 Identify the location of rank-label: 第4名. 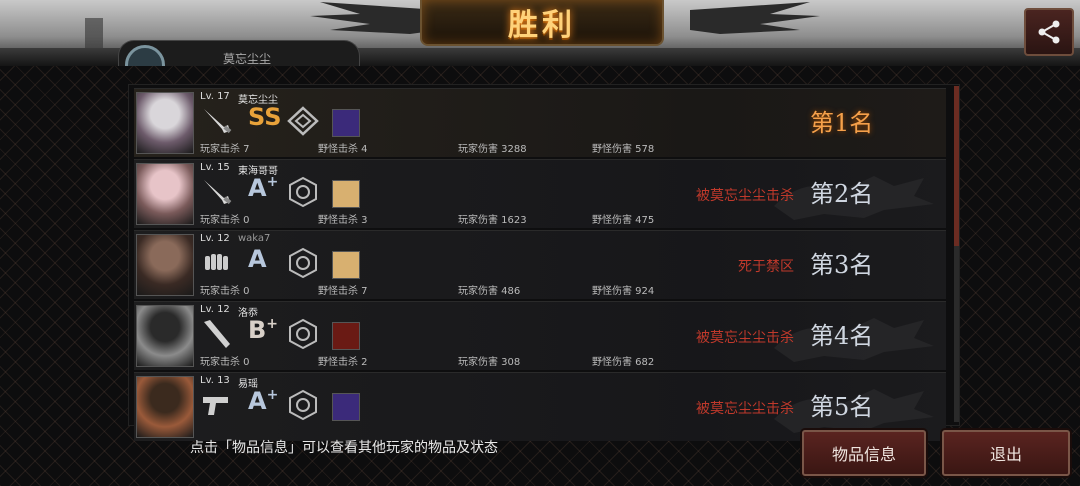
(842, 336).